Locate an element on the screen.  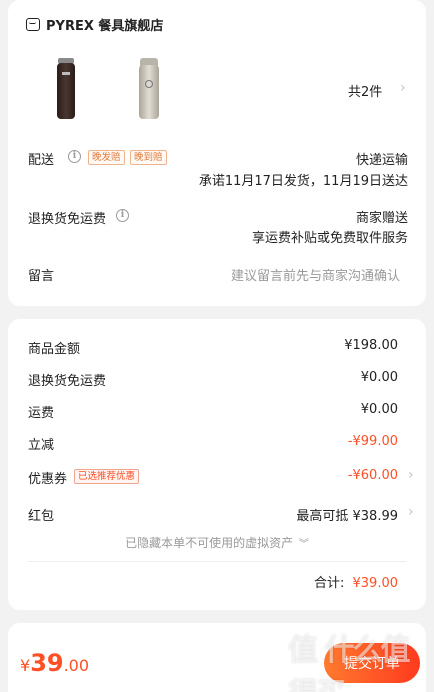
summary-value-redpacket: 最高可抵 ¥38.99 is located at coordinates (347, 514).